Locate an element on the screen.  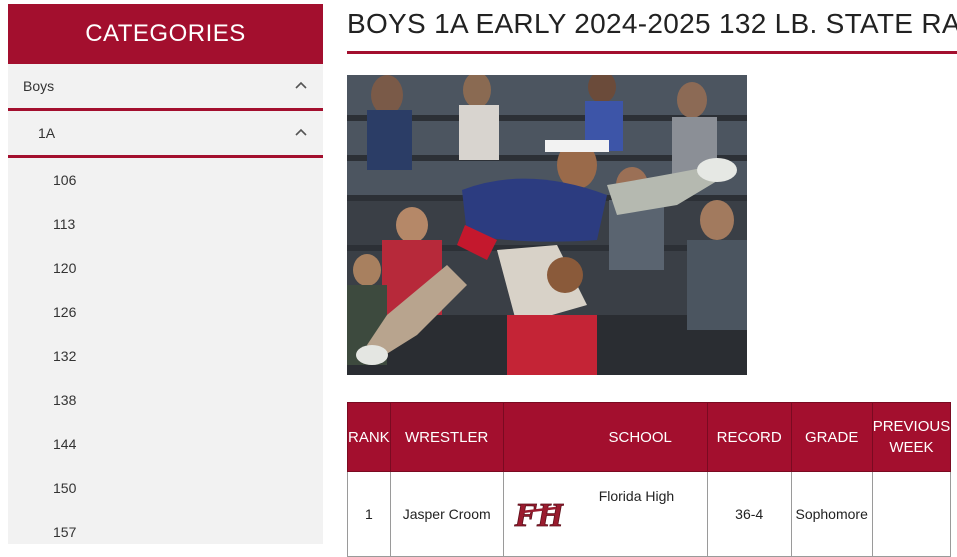
header-record: RECORD is located at coordinates (749, 437).